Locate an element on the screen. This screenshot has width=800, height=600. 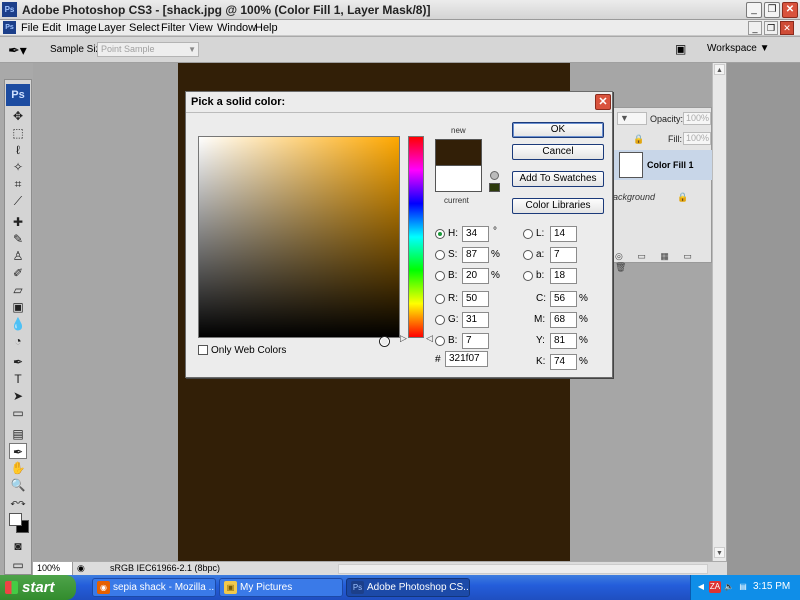
doc-restore-button: ❐ is located at coordinates (771, 28).